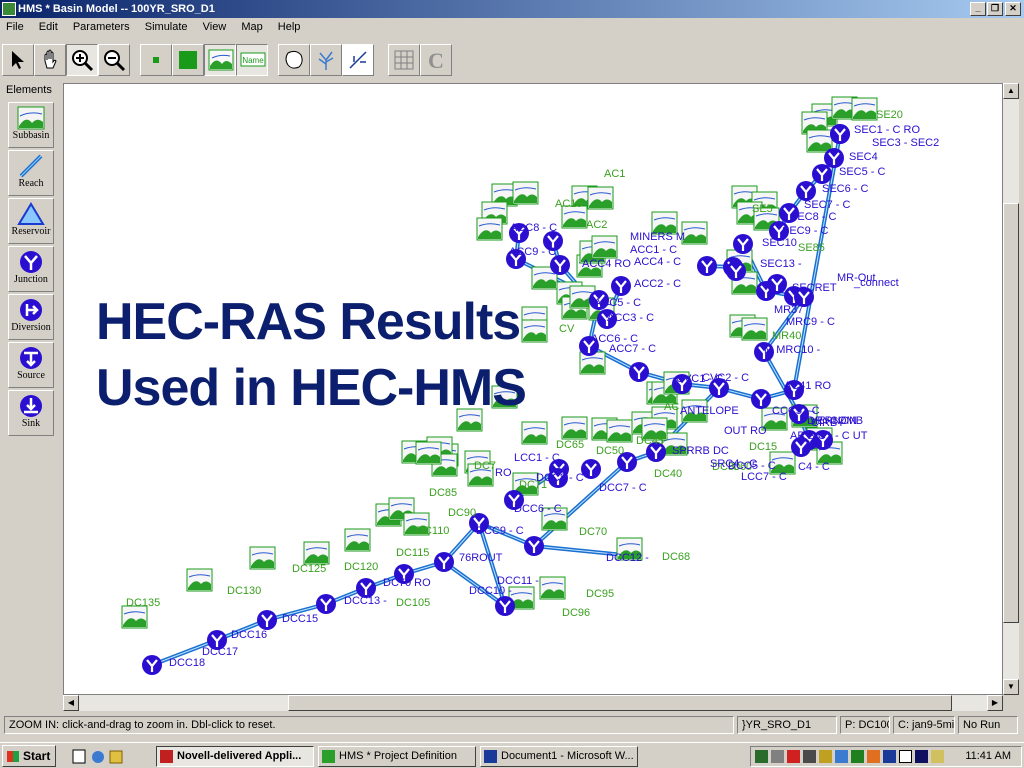  What do you see at coordinates (1011, 91) in the screenshot?
I see `scroll-up-button: ▲` at bounding box center [1011, 91].